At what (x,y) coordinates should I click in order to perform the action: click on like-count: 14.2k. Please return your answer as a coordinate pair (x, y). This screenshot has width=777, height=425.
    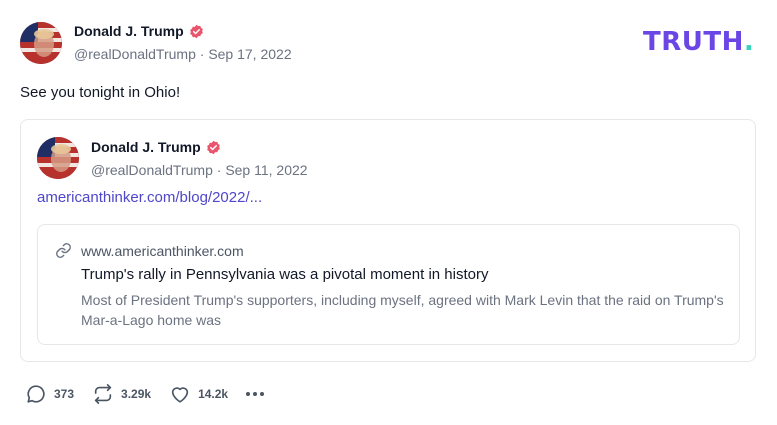
    Looking at the image, I should click on (213, 394).